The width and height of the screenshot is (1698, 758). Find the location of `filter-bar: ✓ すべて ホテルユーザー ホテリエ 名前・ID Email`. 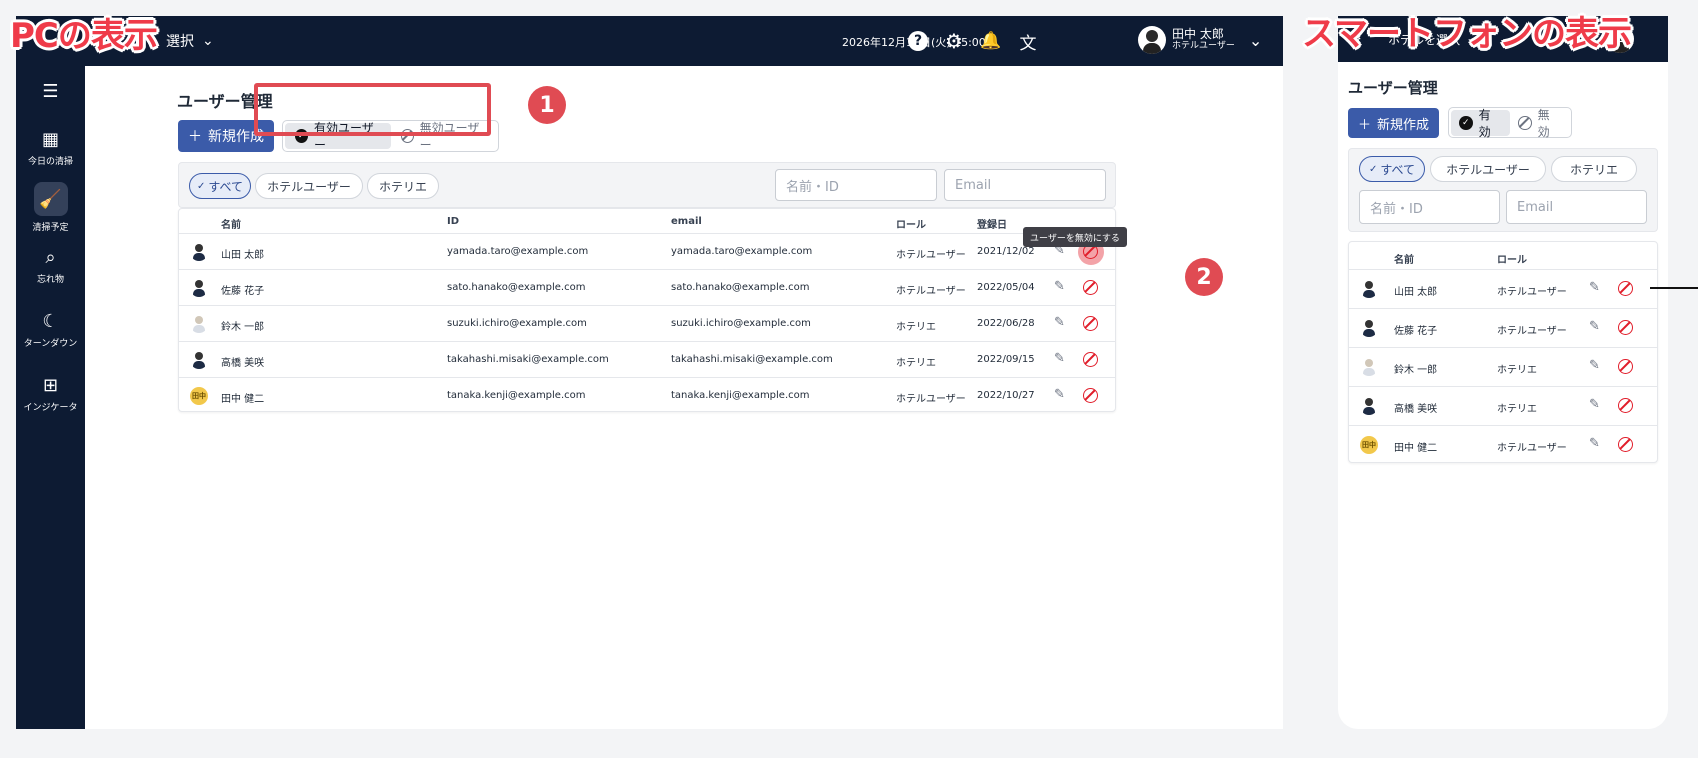

filter-bar: ✓ すべて ホテルユーザー ホテリエ 名前・ID Email is located at coordinates (1503, 190).